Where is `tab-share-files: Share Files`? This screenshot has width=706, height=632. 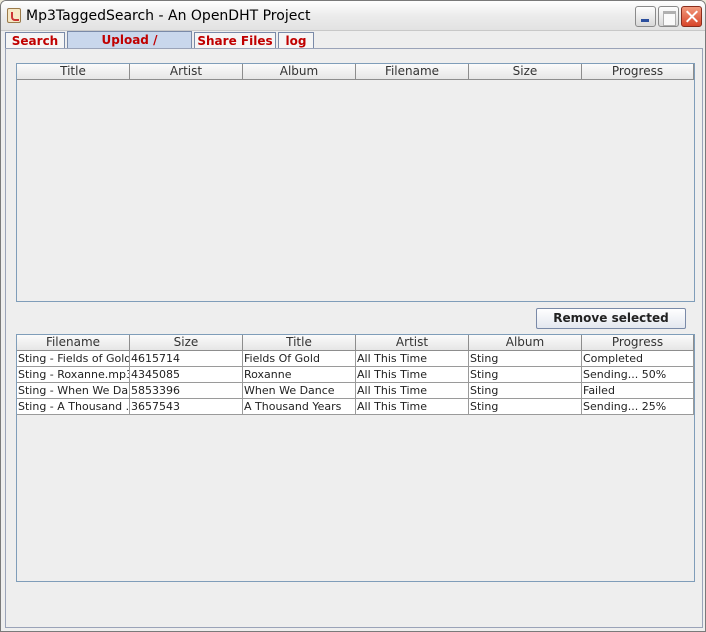 tab-share-files: Share Files is located at coordinates (235, 40).